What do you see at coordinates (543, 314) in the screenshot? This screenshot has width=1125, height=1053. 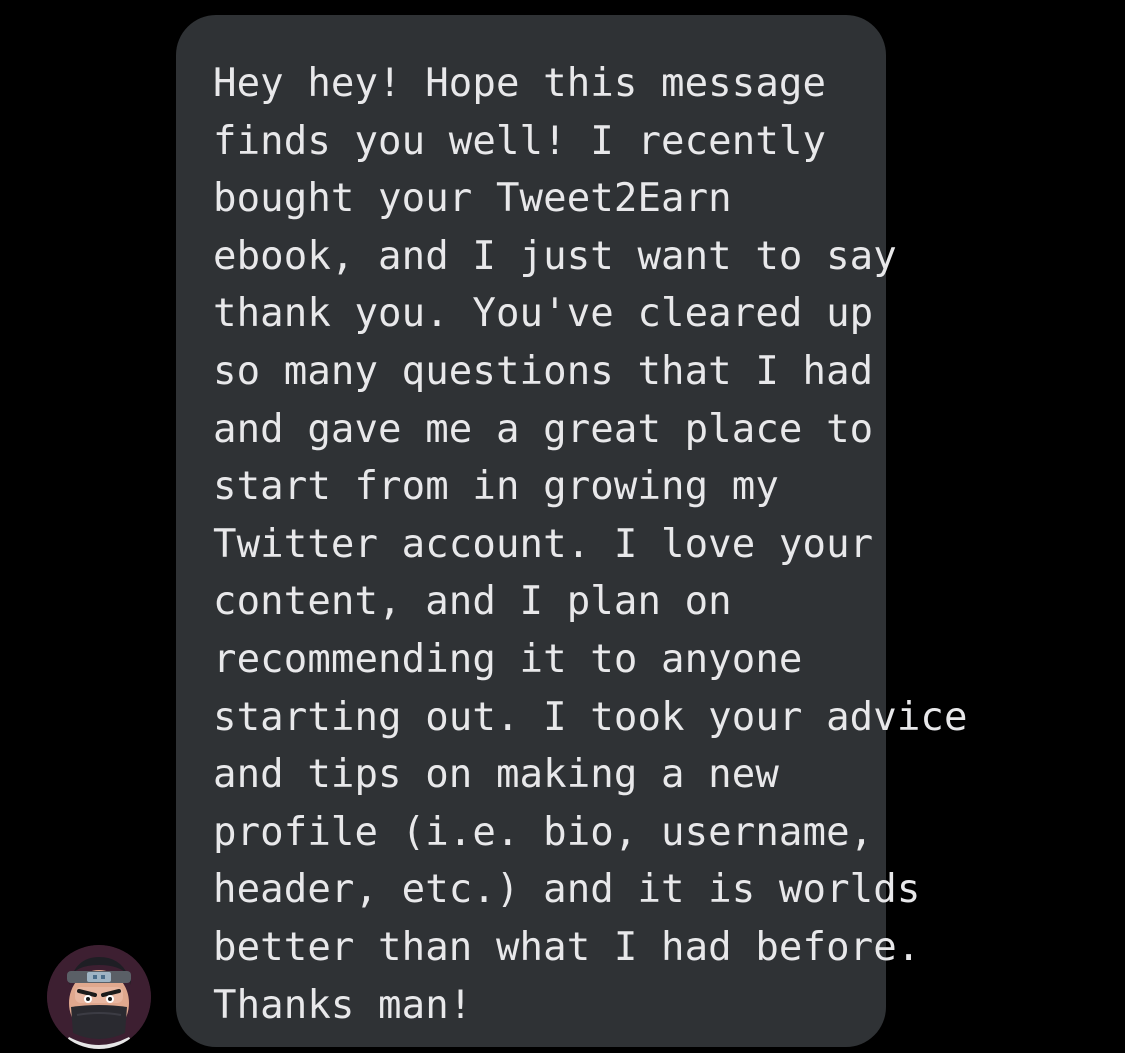 I see `message-line: thank you. You've cleared up` at bounding box center [543, 314].